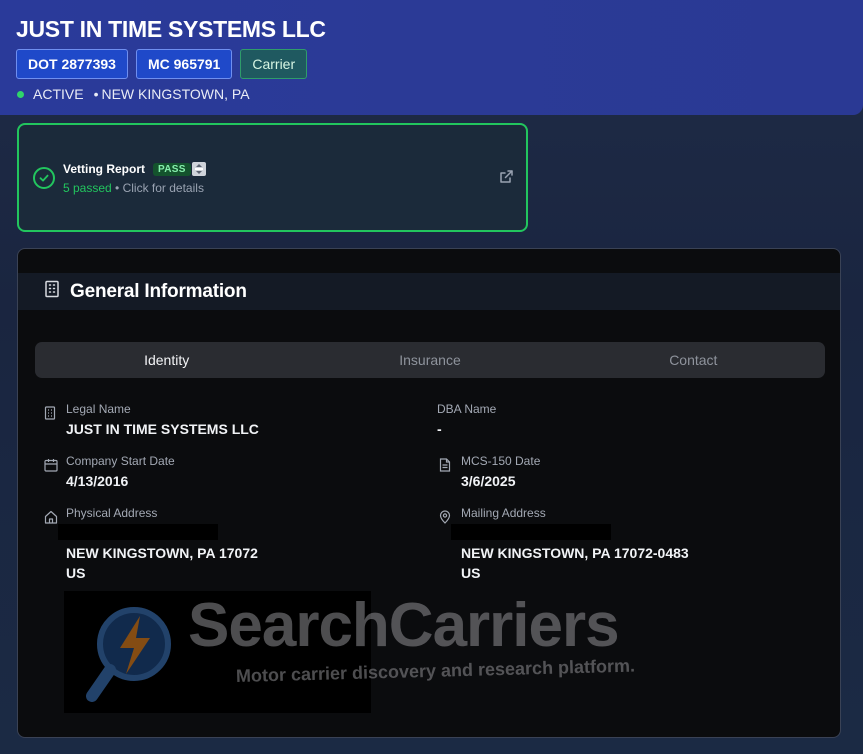 This screenshot has height=754, width=863. What do you see at coordinates (76, 573) in the screenshot?
I see `physical-address-country: US` at bounding box center [76, 573].